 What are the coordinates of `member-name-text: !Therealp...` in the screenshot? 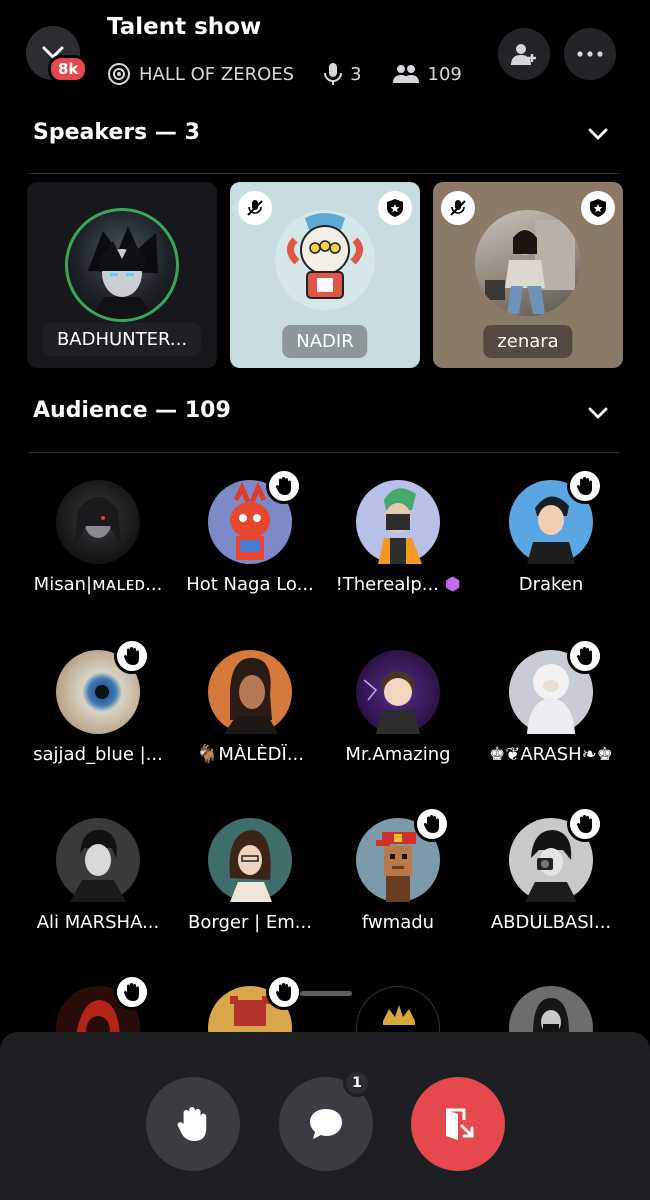 It's located at (387, 584).